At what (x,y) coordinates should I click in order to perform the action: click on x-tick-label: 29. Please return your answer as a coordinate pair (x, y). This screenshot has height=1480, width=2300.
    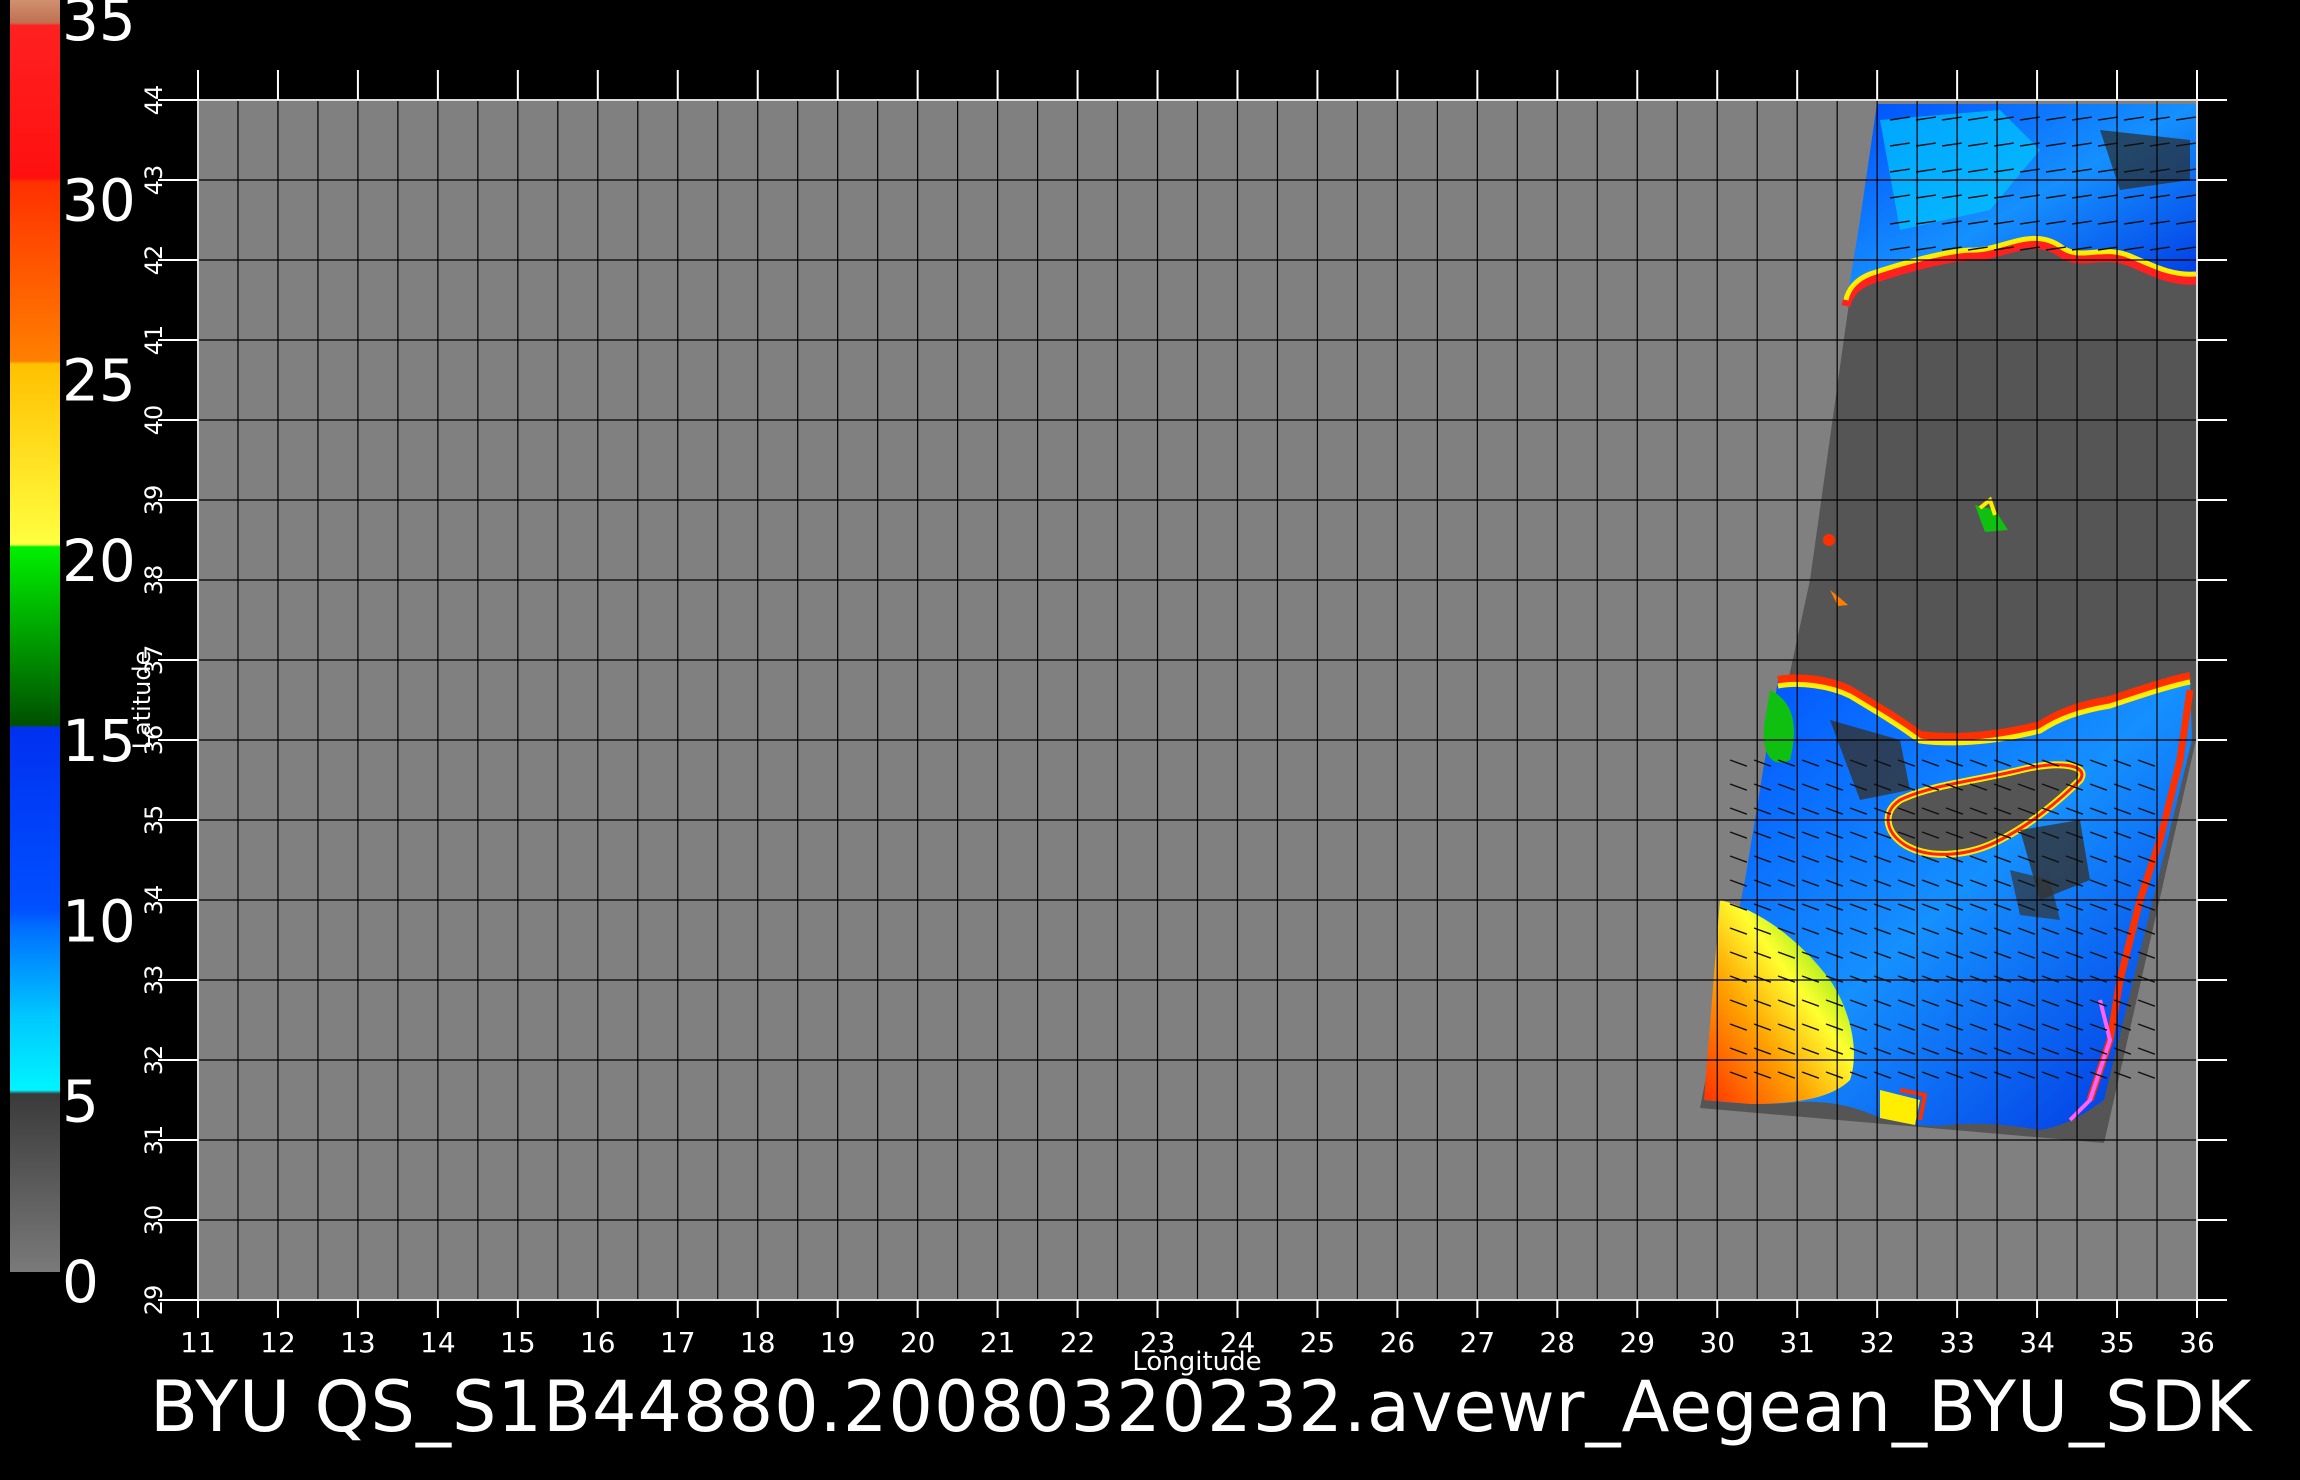
    Looking at the image, I should click on (1637, 1342).